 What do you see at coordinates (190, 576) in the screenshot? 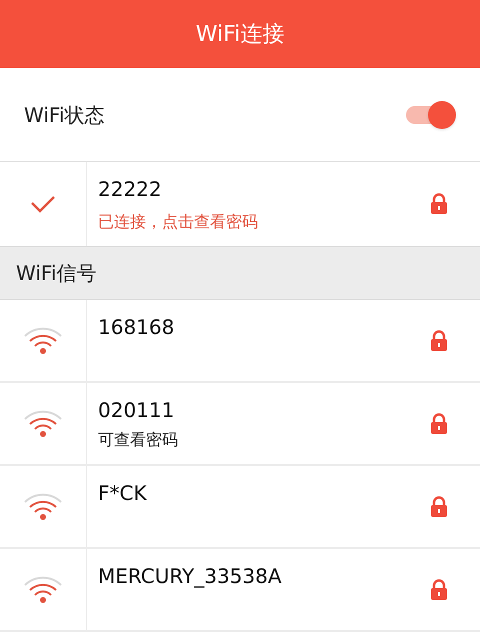
I see `network-name: MERCURY_33538A` at bounding box center [190, 576].